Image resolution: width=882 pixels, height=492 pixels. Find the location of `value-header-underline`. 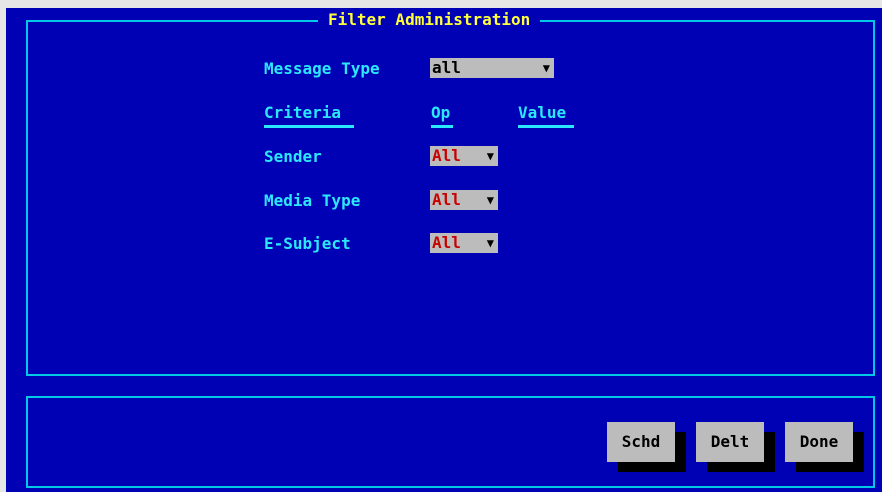

value-header-underline is located at coordinates (546, 126).